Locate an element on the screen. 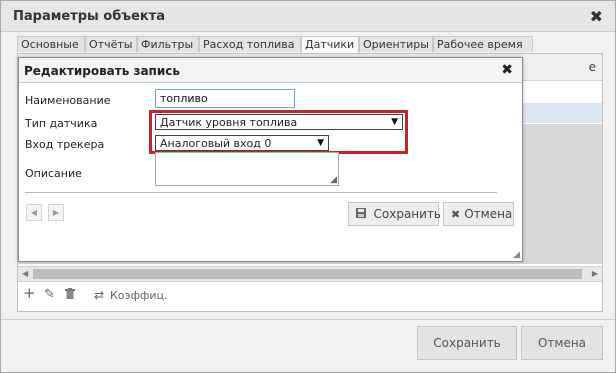 This screenshot has width=616, height=373. scrollbar-thumb is located at coordinates (307, 274).